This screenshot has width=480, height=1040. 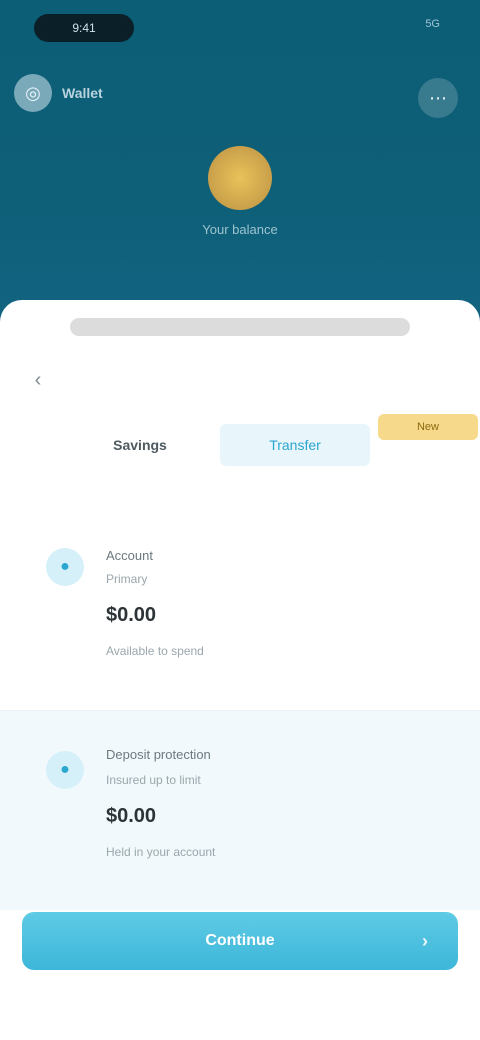 I want to click on card-note: Available to spend, so click(x=155, y=651).